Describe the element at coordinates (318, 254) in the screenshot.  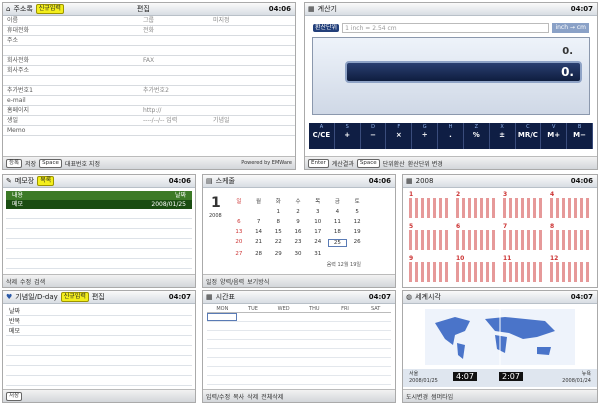
I see `day-cell: 31` at that location.